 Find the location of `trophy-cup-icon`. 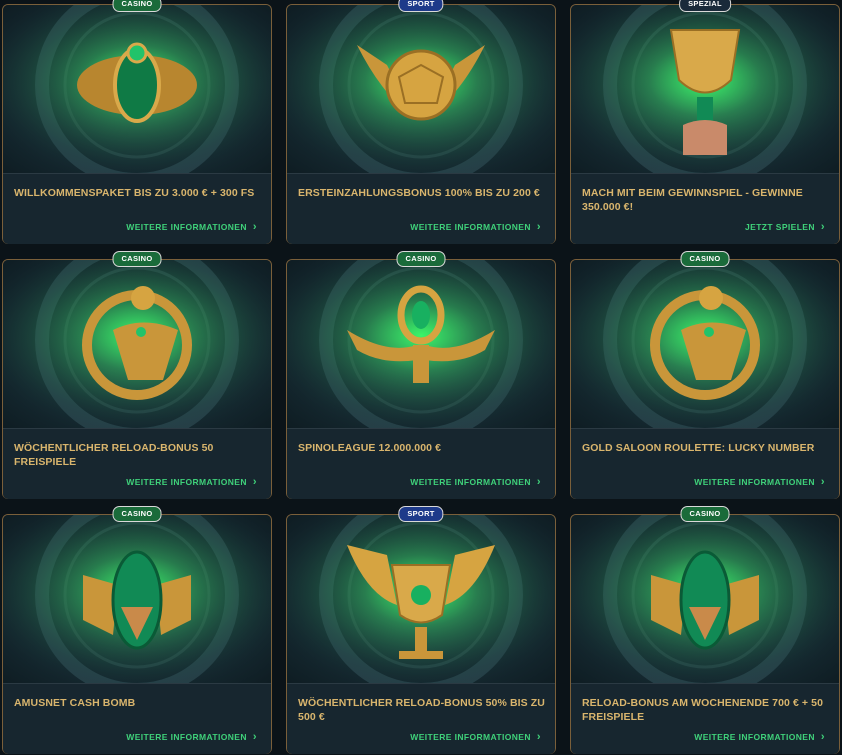

trophy-cup-icon is located at coordinates (705, 89).